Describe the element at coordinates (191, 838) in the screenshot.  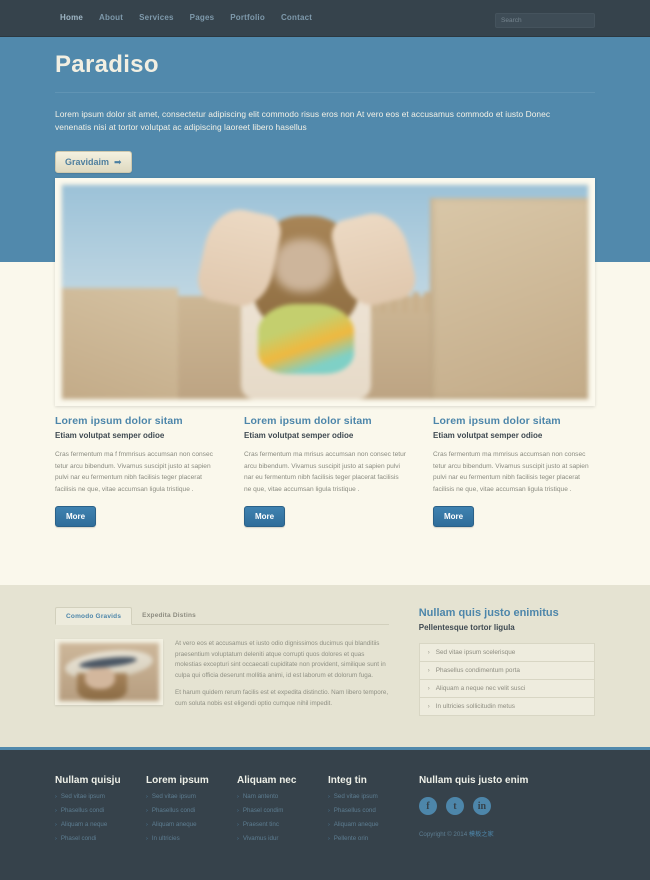
I see `footer-link: › In ultricies` at that location.